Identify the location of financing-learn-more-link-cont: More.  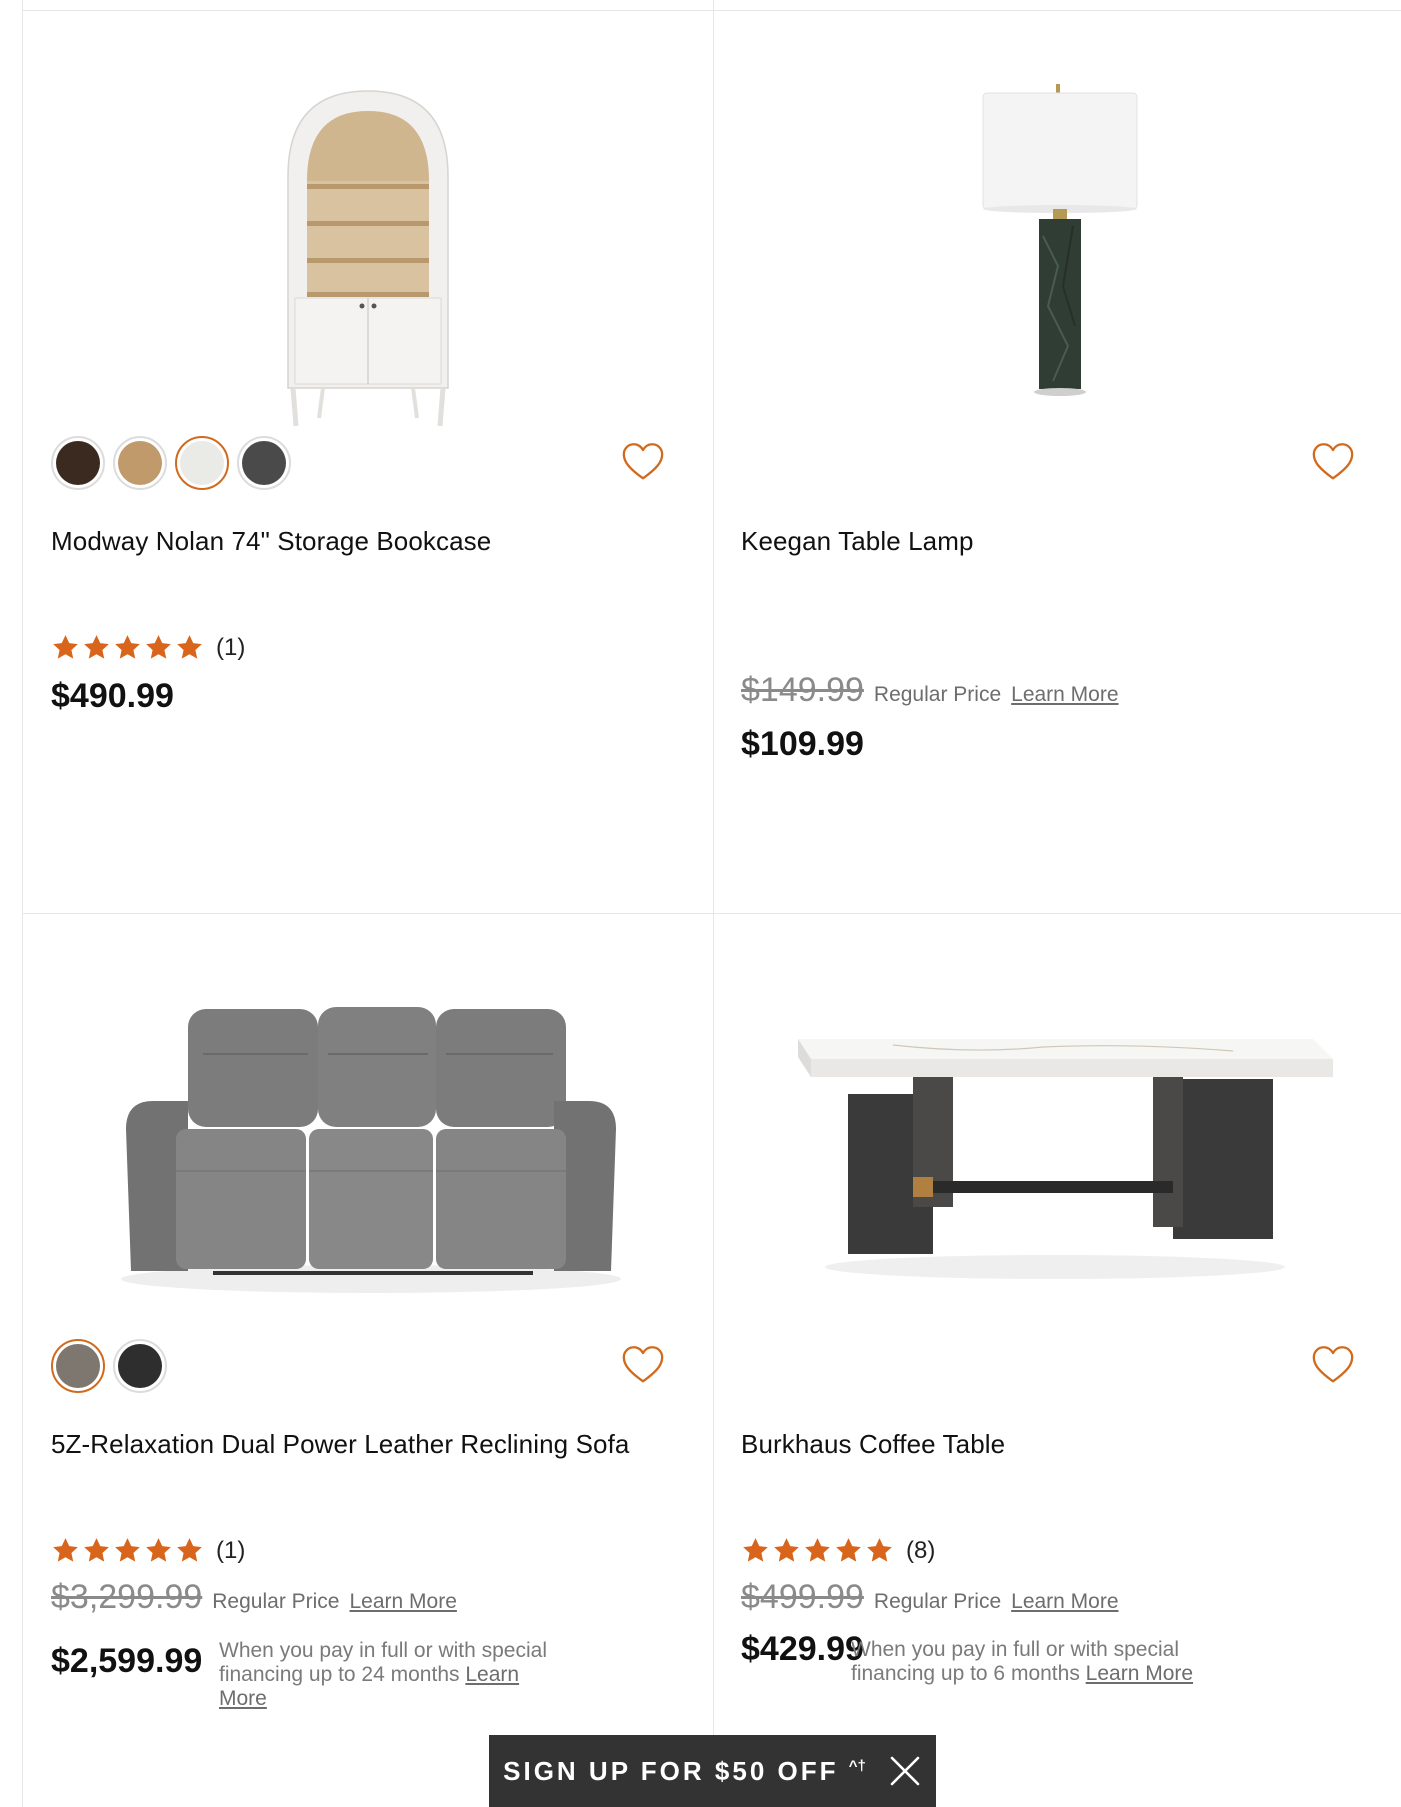
(243, 1698).